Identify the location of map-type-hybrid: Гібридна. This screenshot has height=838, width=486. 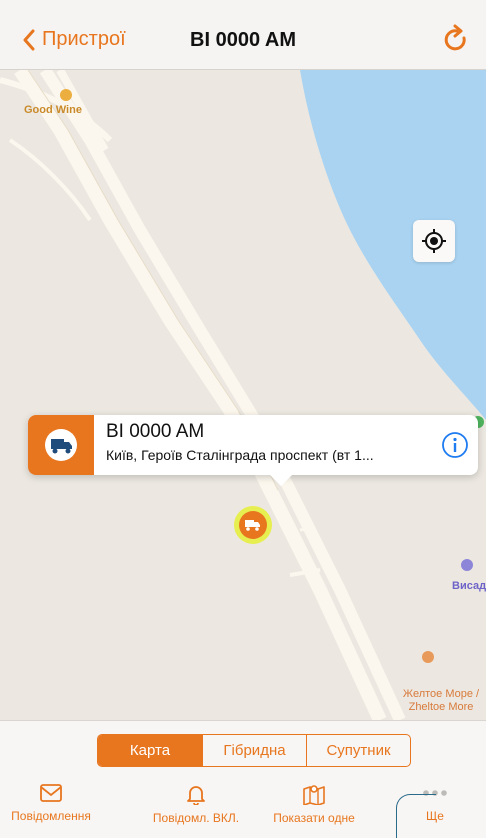
(254, 750).